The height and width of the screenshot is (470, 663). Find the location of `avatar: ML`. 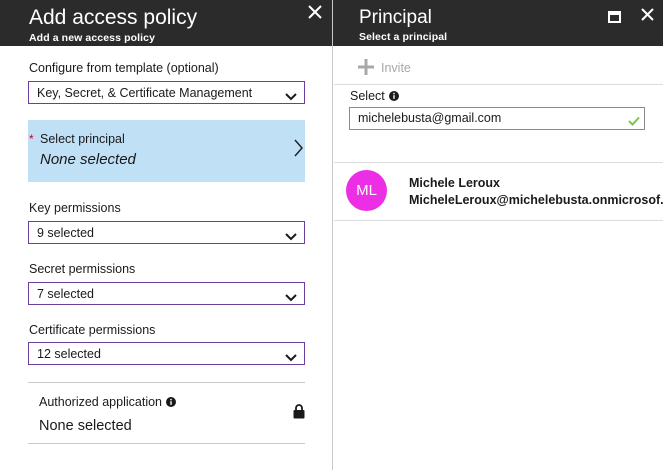

avatar: ML is located at coordinates (366, 190).